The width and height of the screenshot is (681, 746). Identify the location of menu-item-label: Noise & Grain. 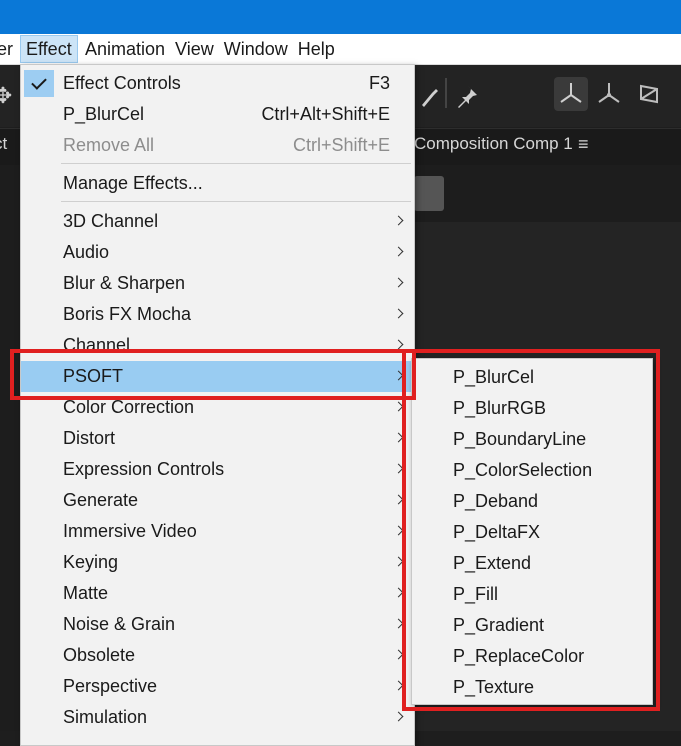
(119, 624).